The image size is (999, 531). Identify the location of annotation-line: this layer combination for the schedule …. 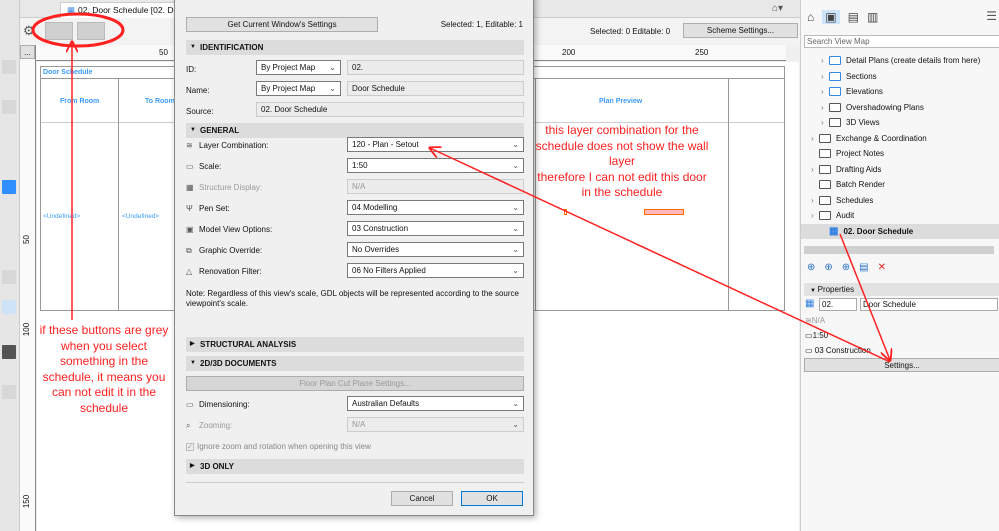
(622, 145).